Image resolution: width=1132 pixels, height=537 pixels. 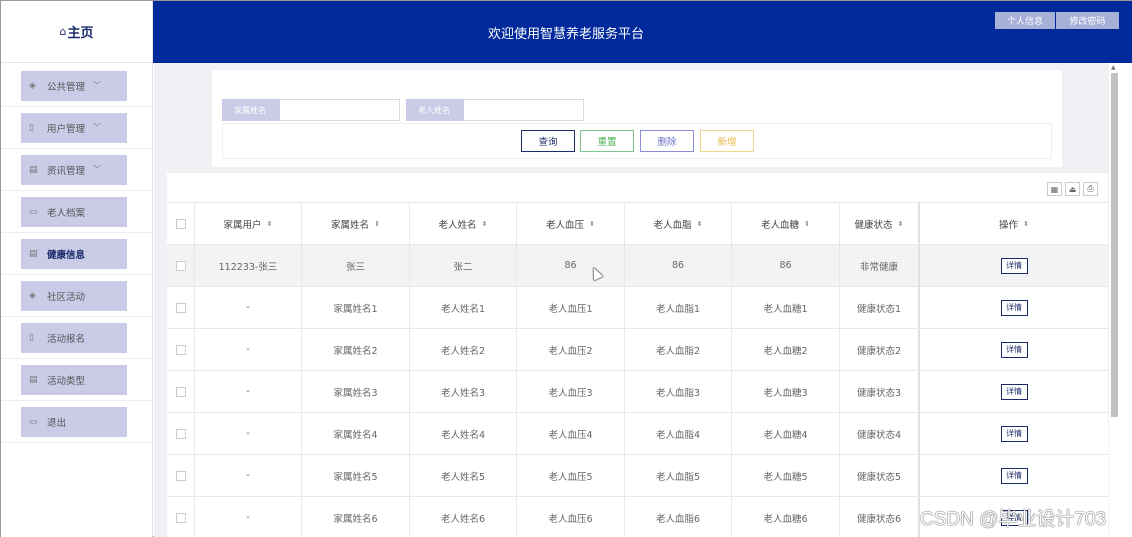 I want to click on table-cell: 健康状态6, so click(x=880, y=517).